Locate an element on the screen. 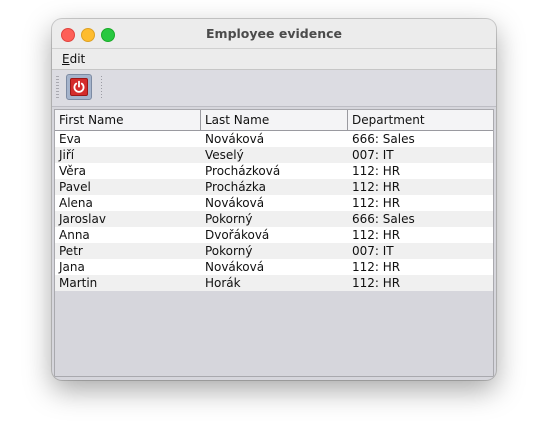 Image resolution: width=549 pixels, height=421 pixels. table-row: Jaroslav Pokorný 666: Sales is located at coordinates (274, 219).